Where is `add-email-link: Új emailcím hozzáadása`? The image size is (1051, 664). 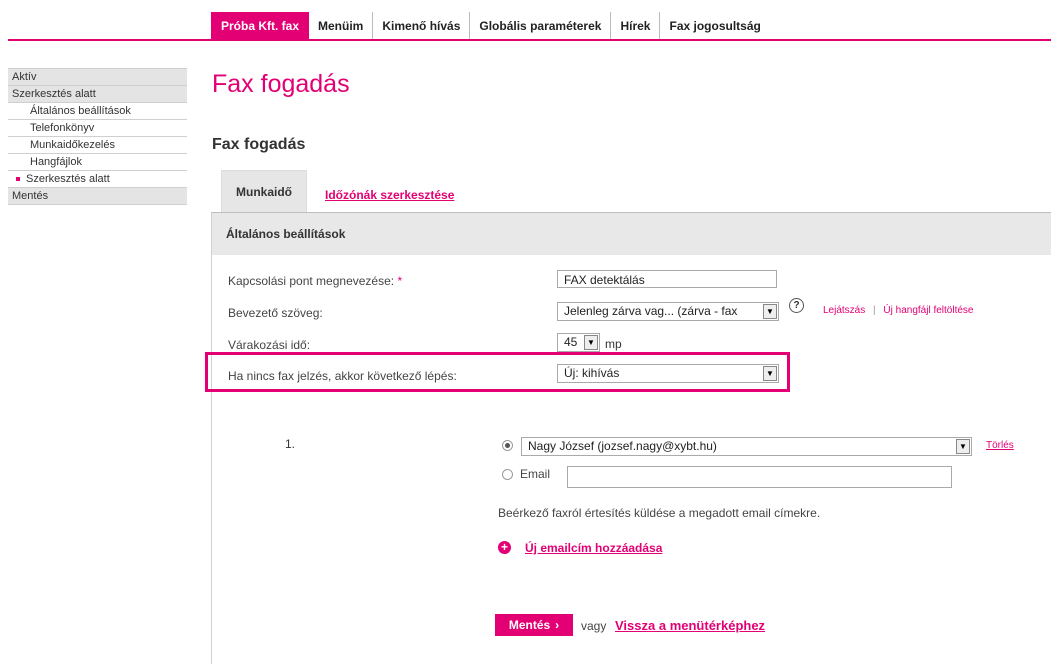 add-email-link: Új emailcím hozzáadása is located at coordinates (593, 548).